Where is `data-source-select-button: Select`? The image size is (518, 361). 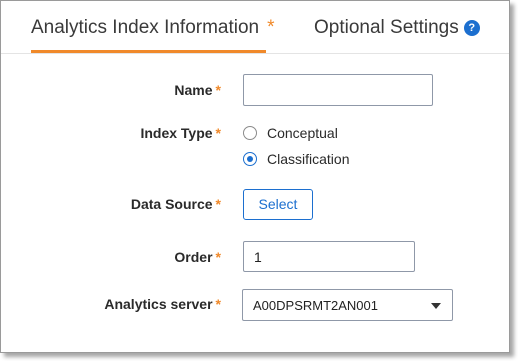
data-source-select-button: Select is located at coordinates (278, 204).